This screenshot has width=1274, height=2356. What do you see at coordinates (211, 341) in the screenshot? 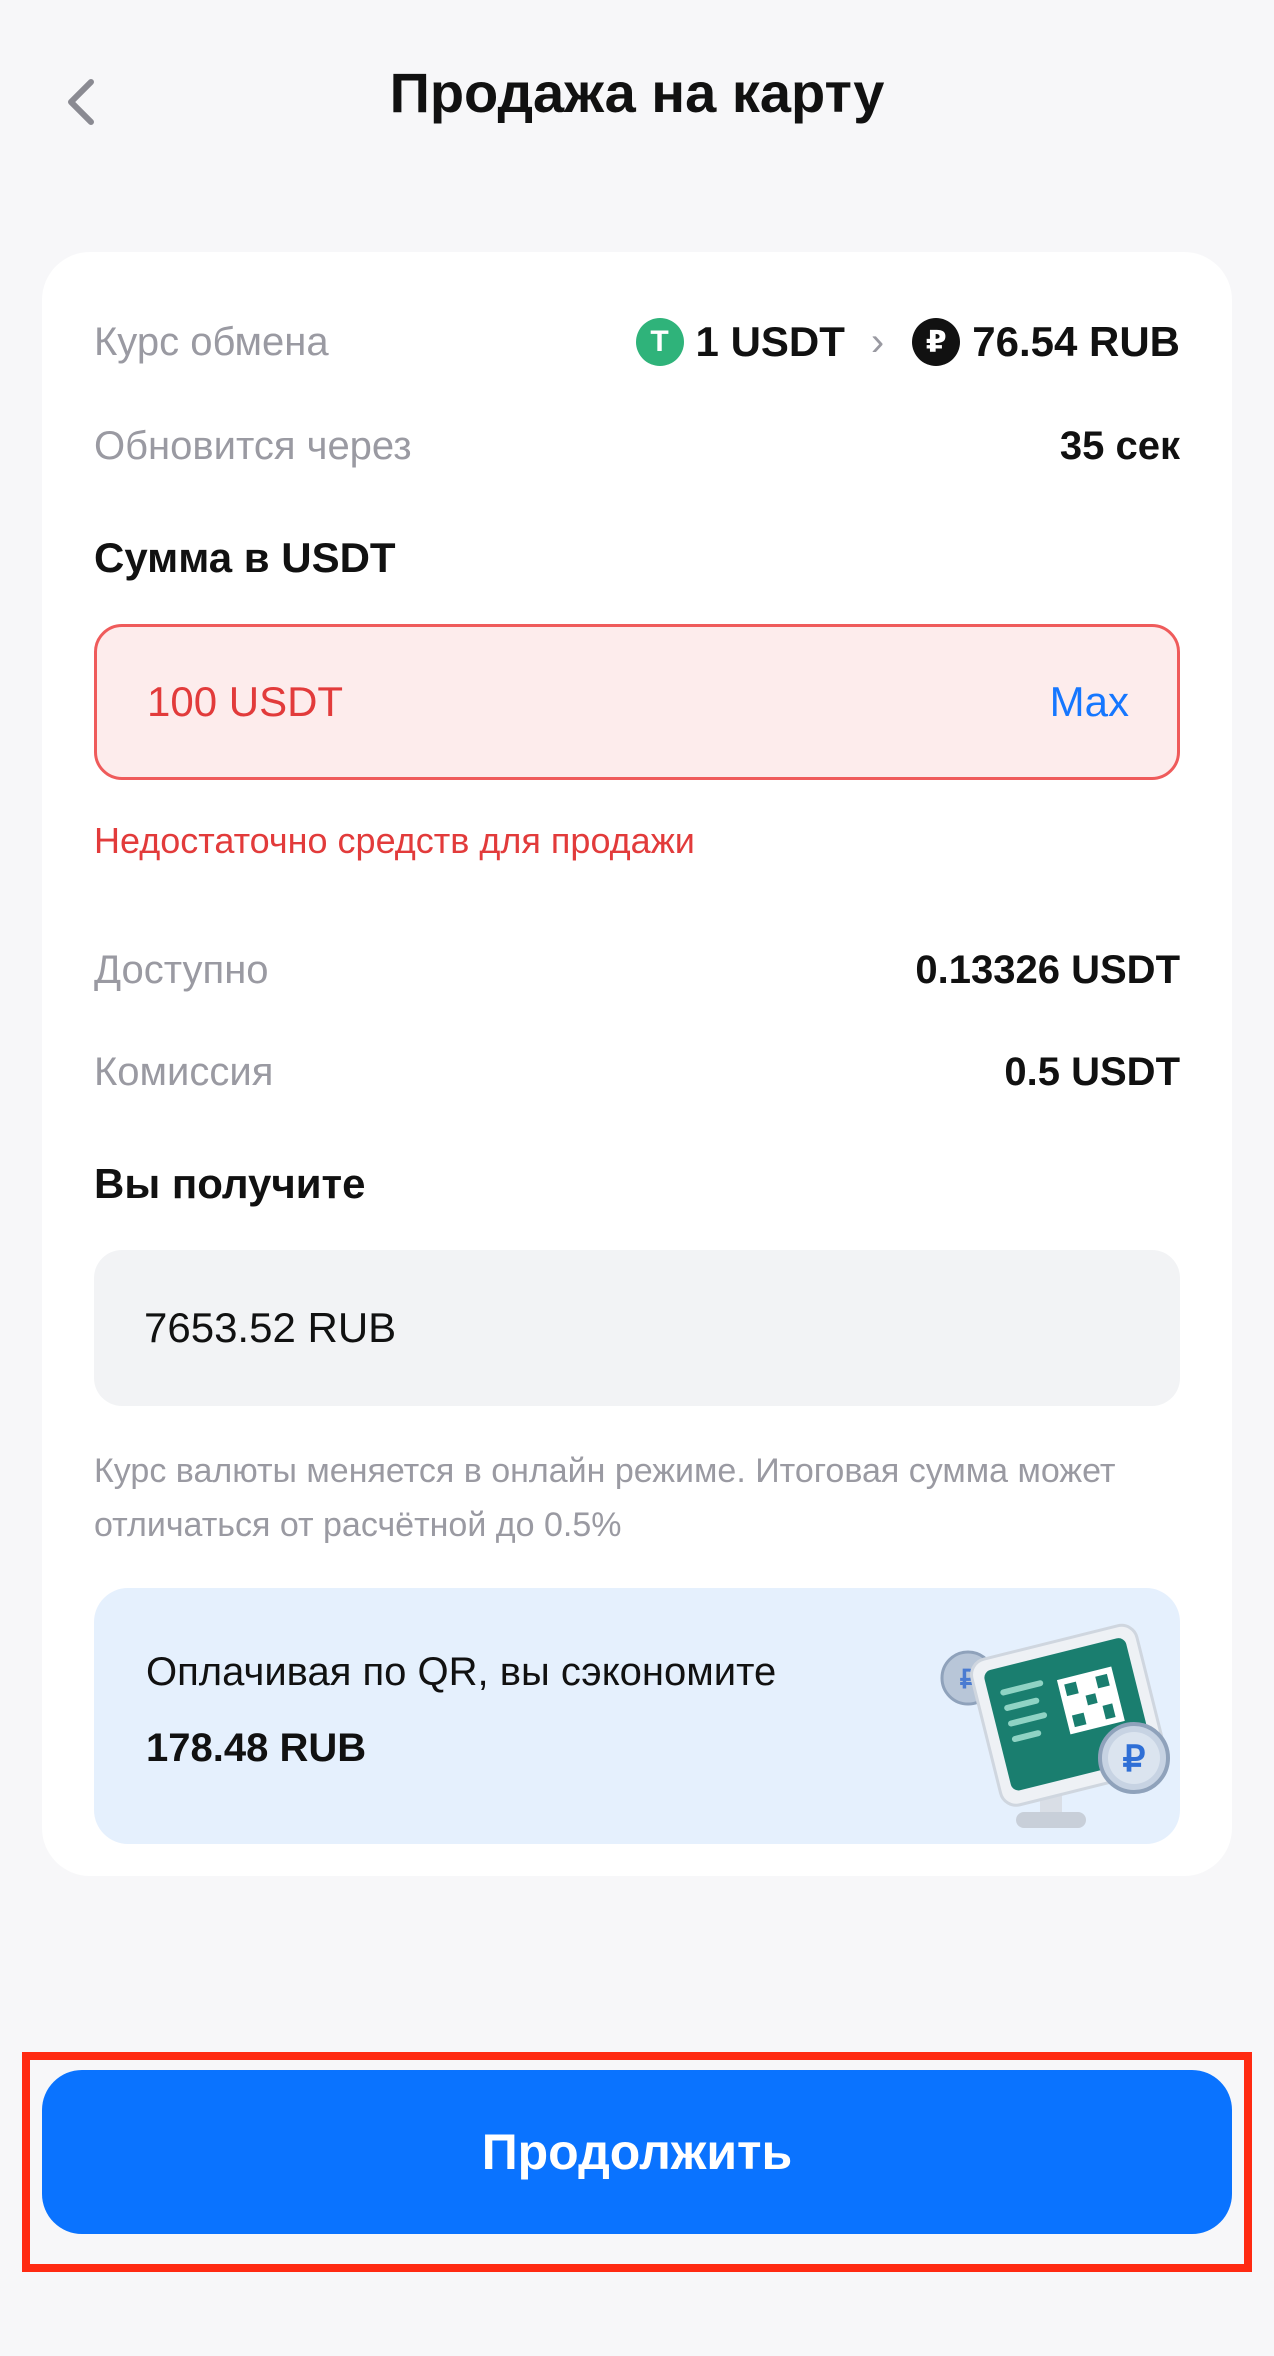
I see `exchange-rate-label: Курс обмена` at bounding box center [211, 341].